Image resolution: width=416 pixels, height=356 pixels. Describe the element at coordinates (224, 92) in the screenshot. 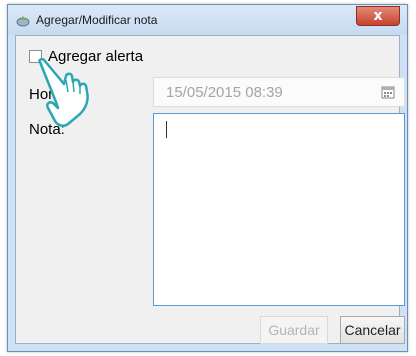

I see `hora-value: 15/05/2015 08:39` at that location.